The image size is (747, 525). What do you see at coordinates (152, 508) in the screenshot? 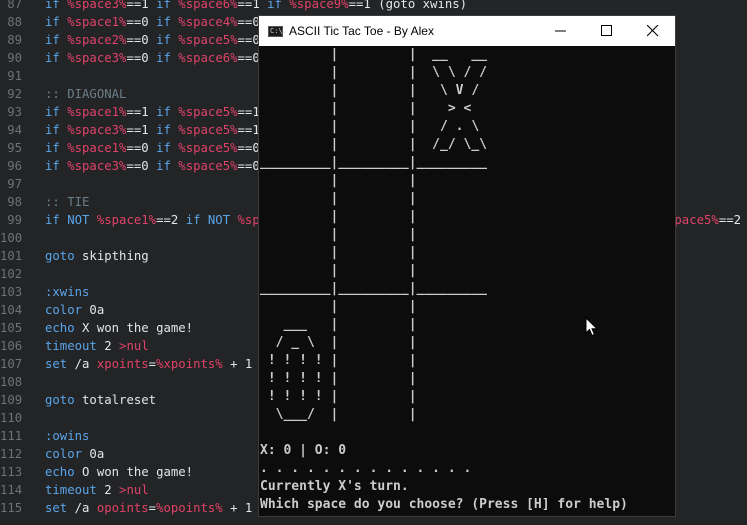
I see `code-token: =` at bounding box center [152, 508].